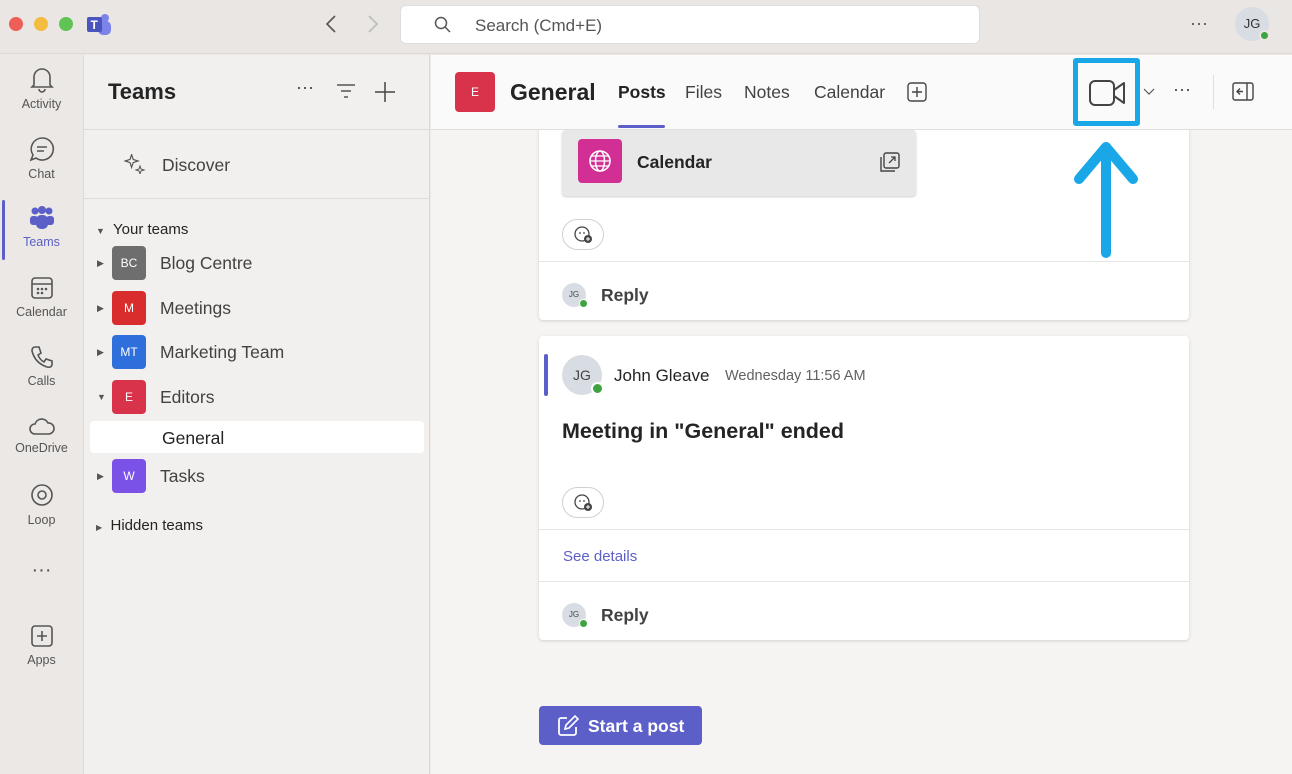 This screenshot has height=774, width=1292. Describe the element at coordinates (41, 312) in the screenshot. I see `rail-label: Calendar` at that location.